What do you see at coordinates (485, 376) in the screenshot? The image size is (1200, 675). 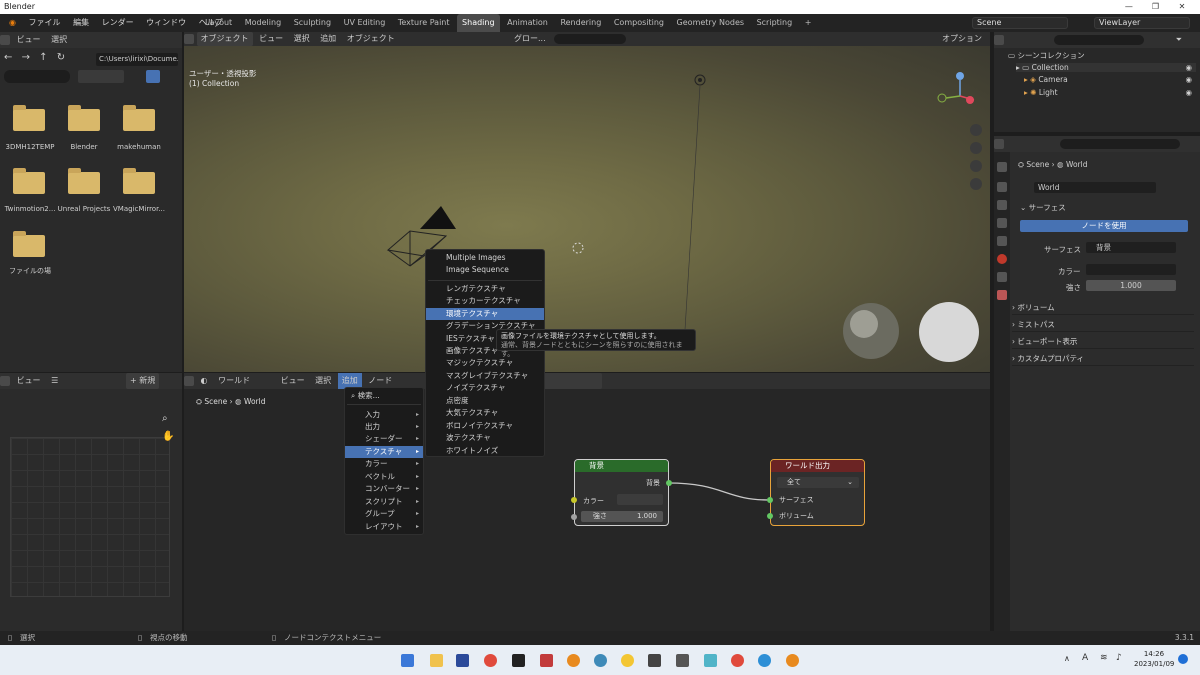 I see `submenu-musgrave-texture: マスグレイブテクスチャ` at bounding box center [485, 376].